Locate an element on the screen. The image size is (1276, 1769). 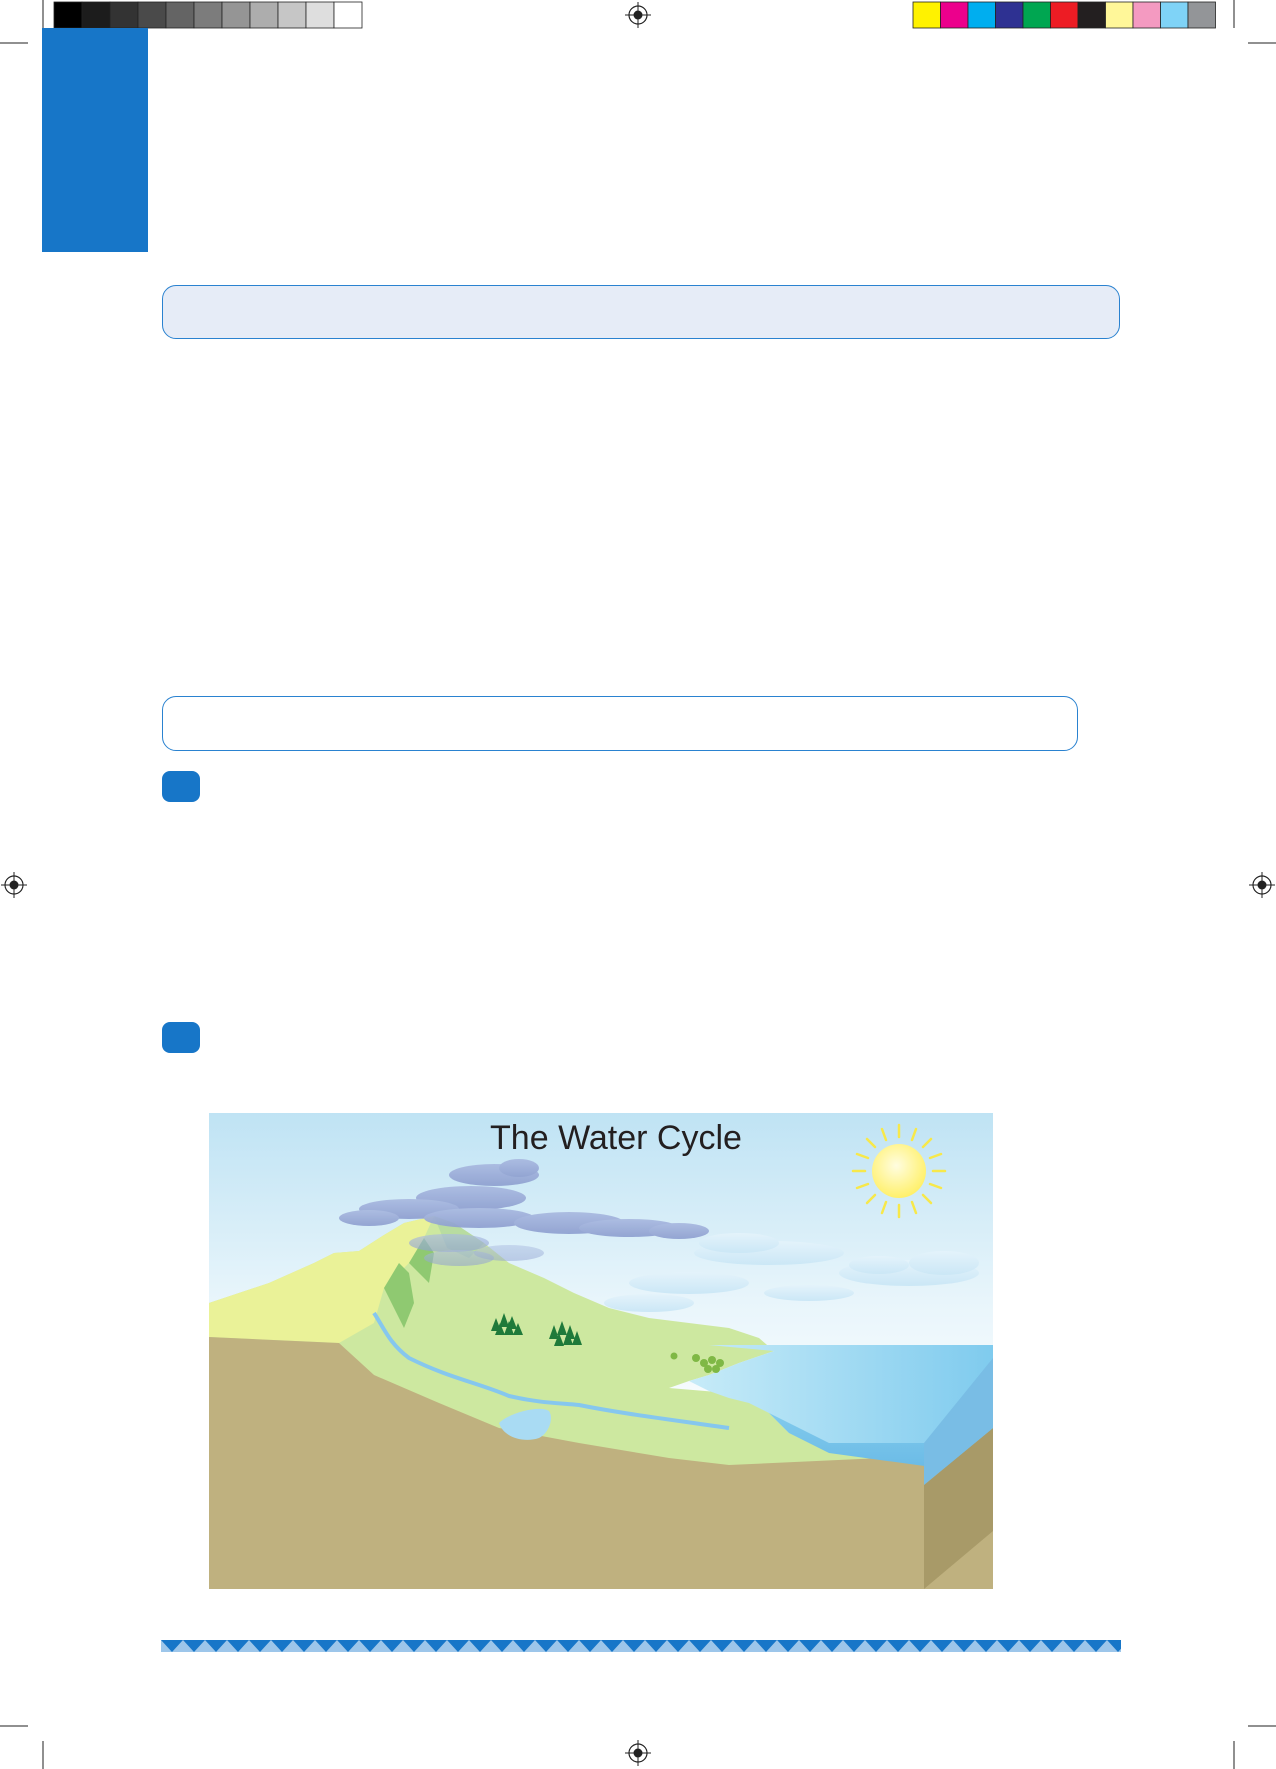
chapter-tab is located at coordinates (95, 140).